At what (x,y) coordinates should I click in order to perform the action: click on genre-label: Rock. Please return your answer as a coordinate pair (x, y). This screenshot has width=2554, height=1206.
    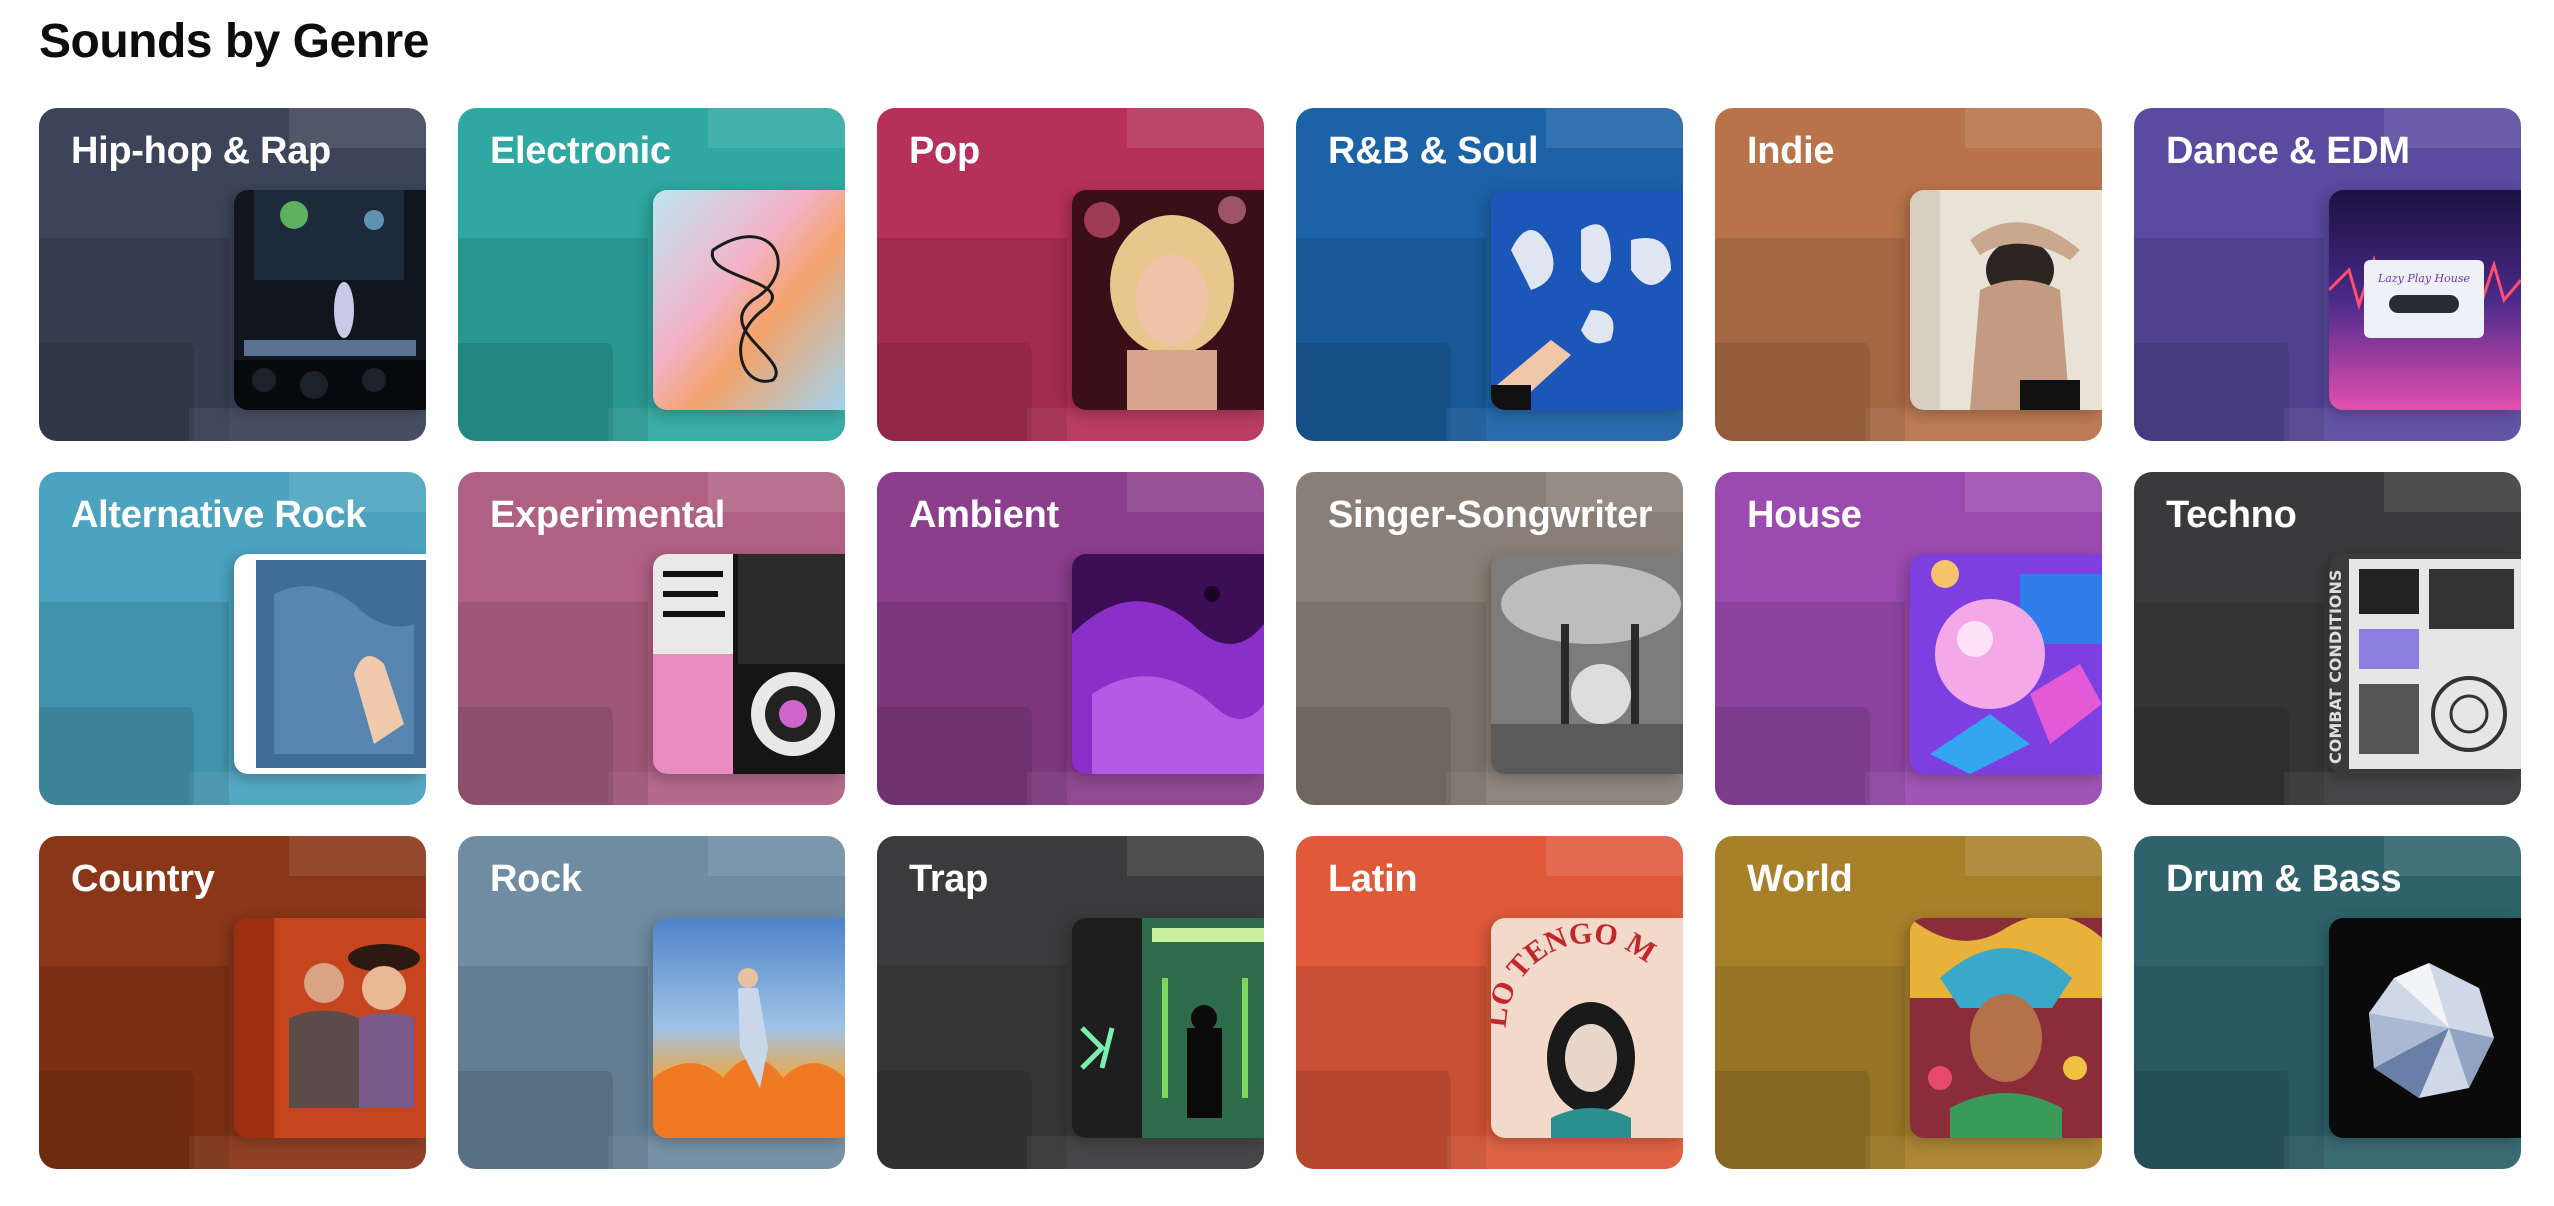
    Looking at the image, I should click on (536, 879).